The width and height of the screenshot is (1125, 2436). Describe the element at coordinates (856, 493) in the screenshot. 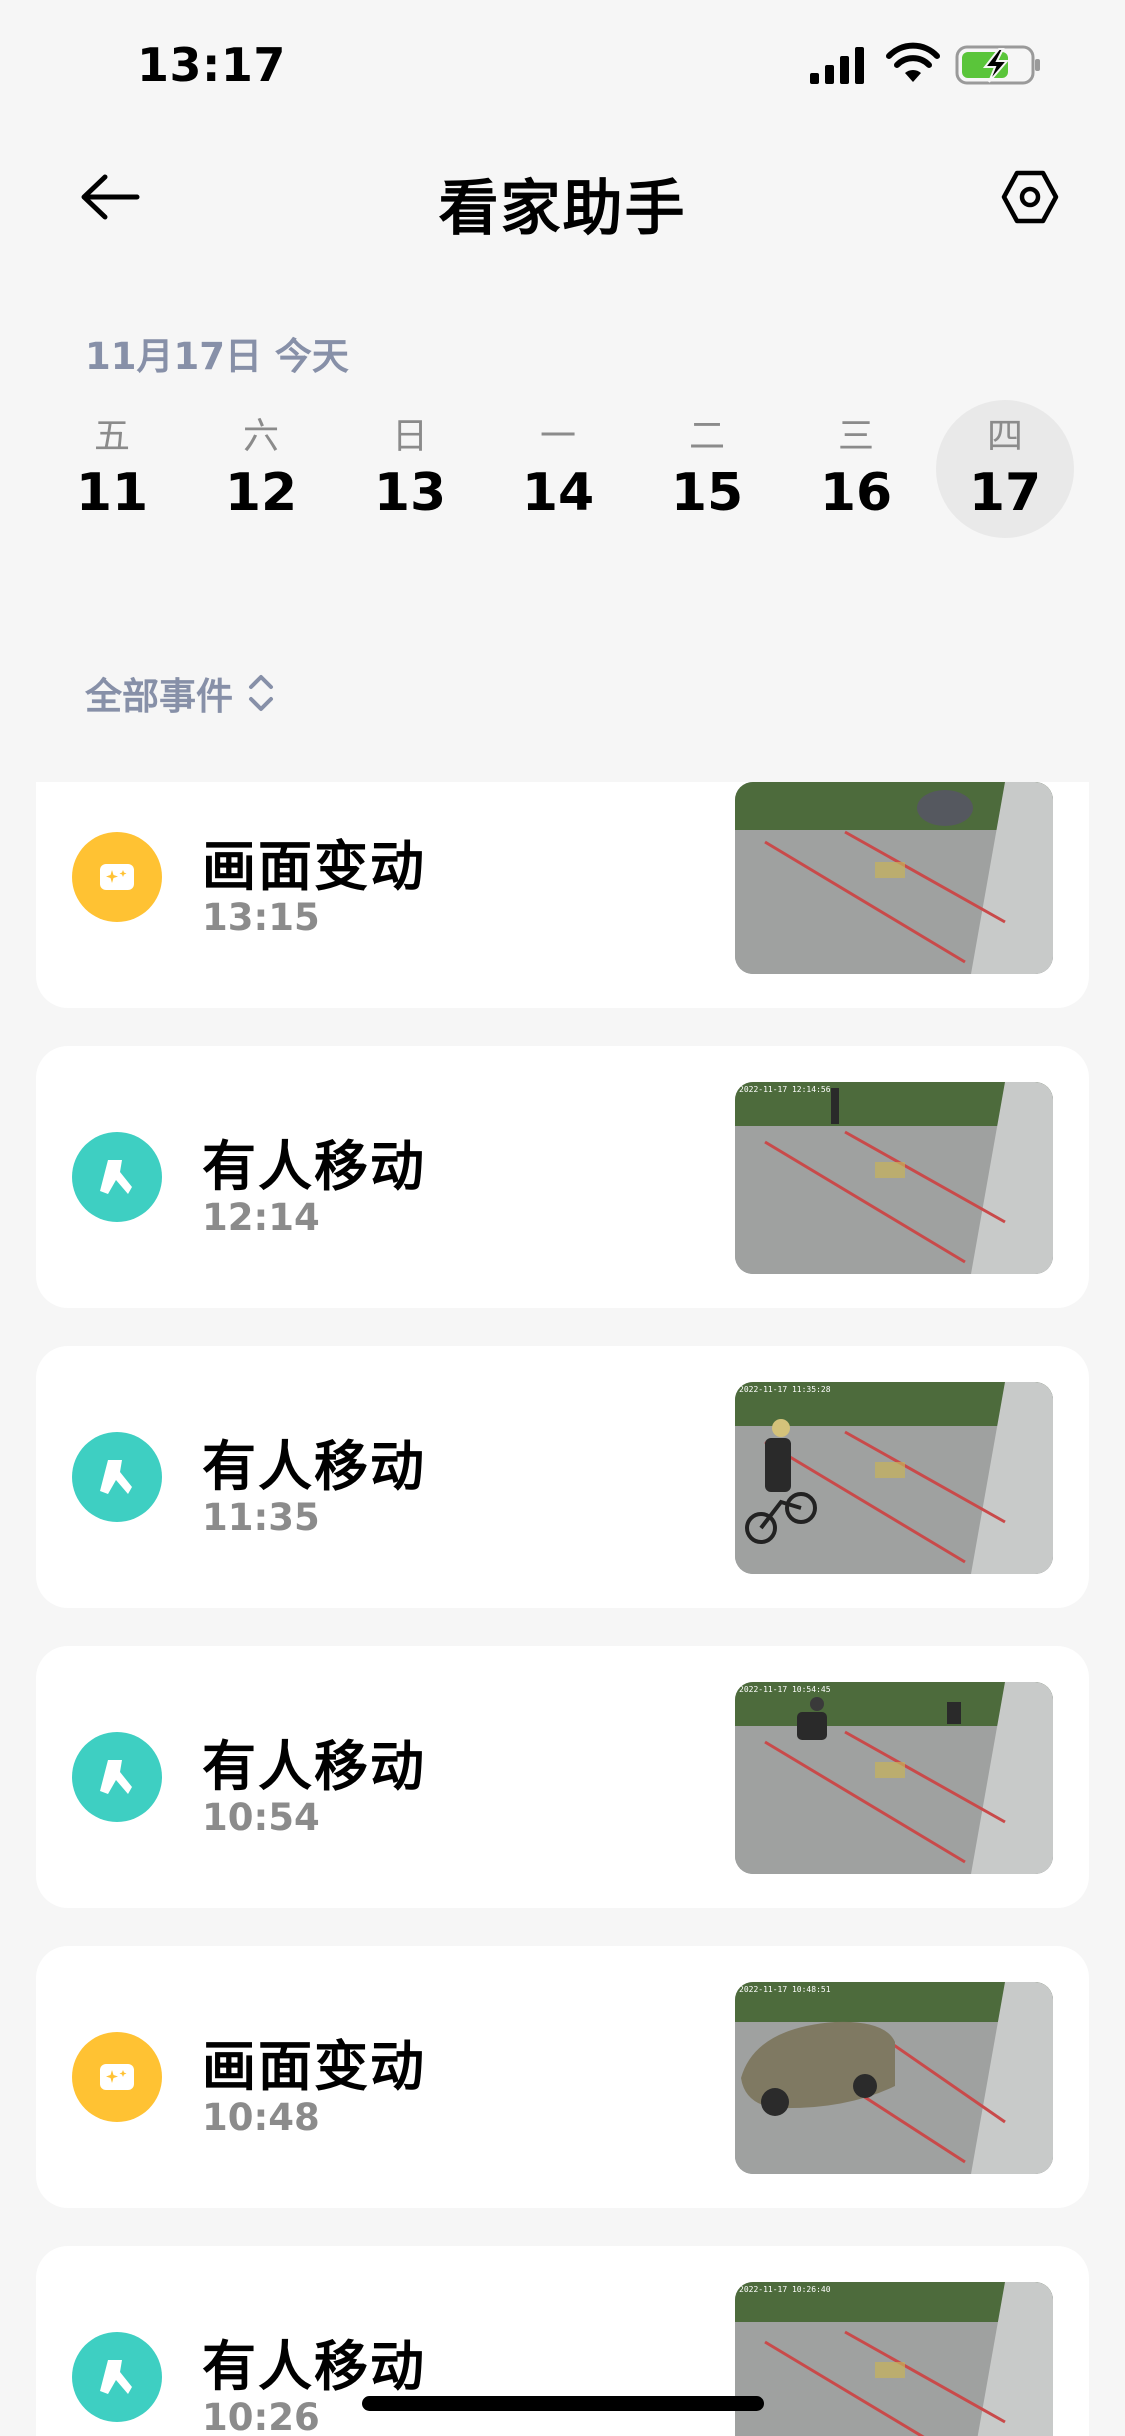

I see `day-number: 16` at that location.